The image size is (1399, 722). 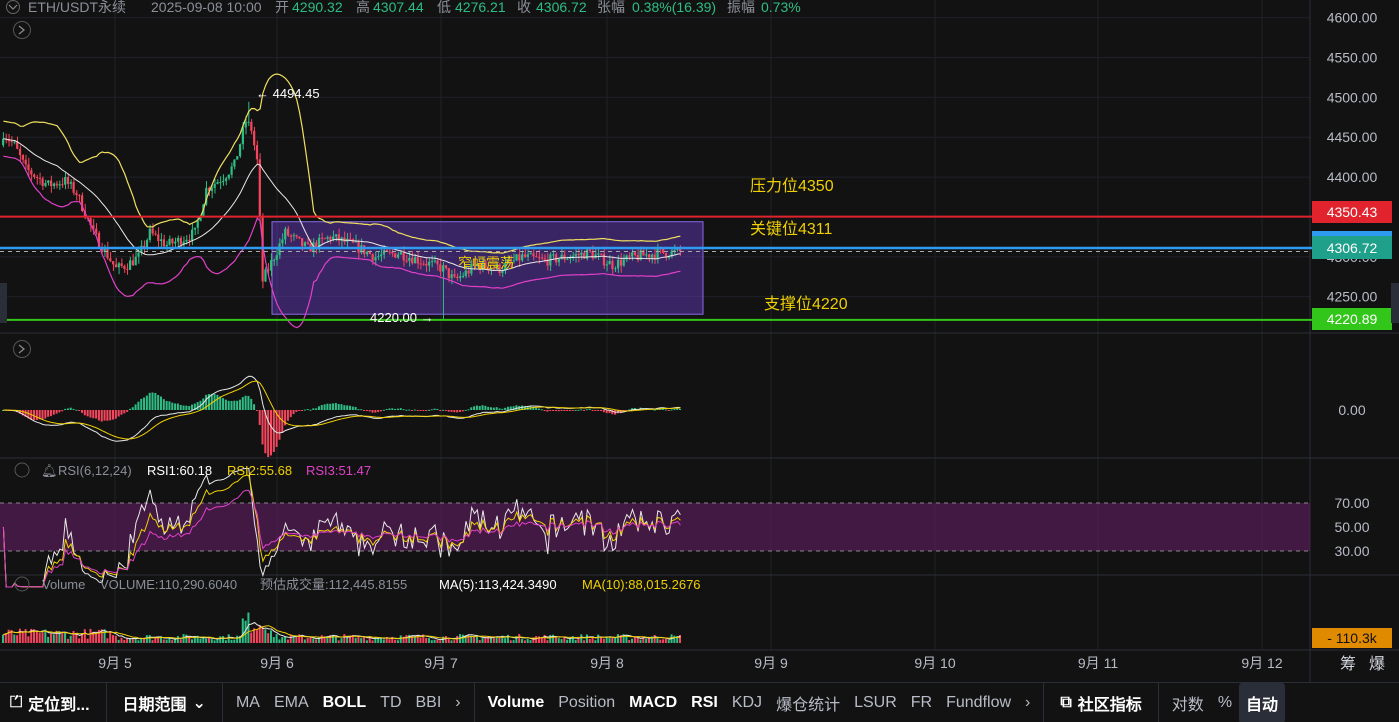 I want to click on liquidation-button: 爆, so click(x=1377, y=663).